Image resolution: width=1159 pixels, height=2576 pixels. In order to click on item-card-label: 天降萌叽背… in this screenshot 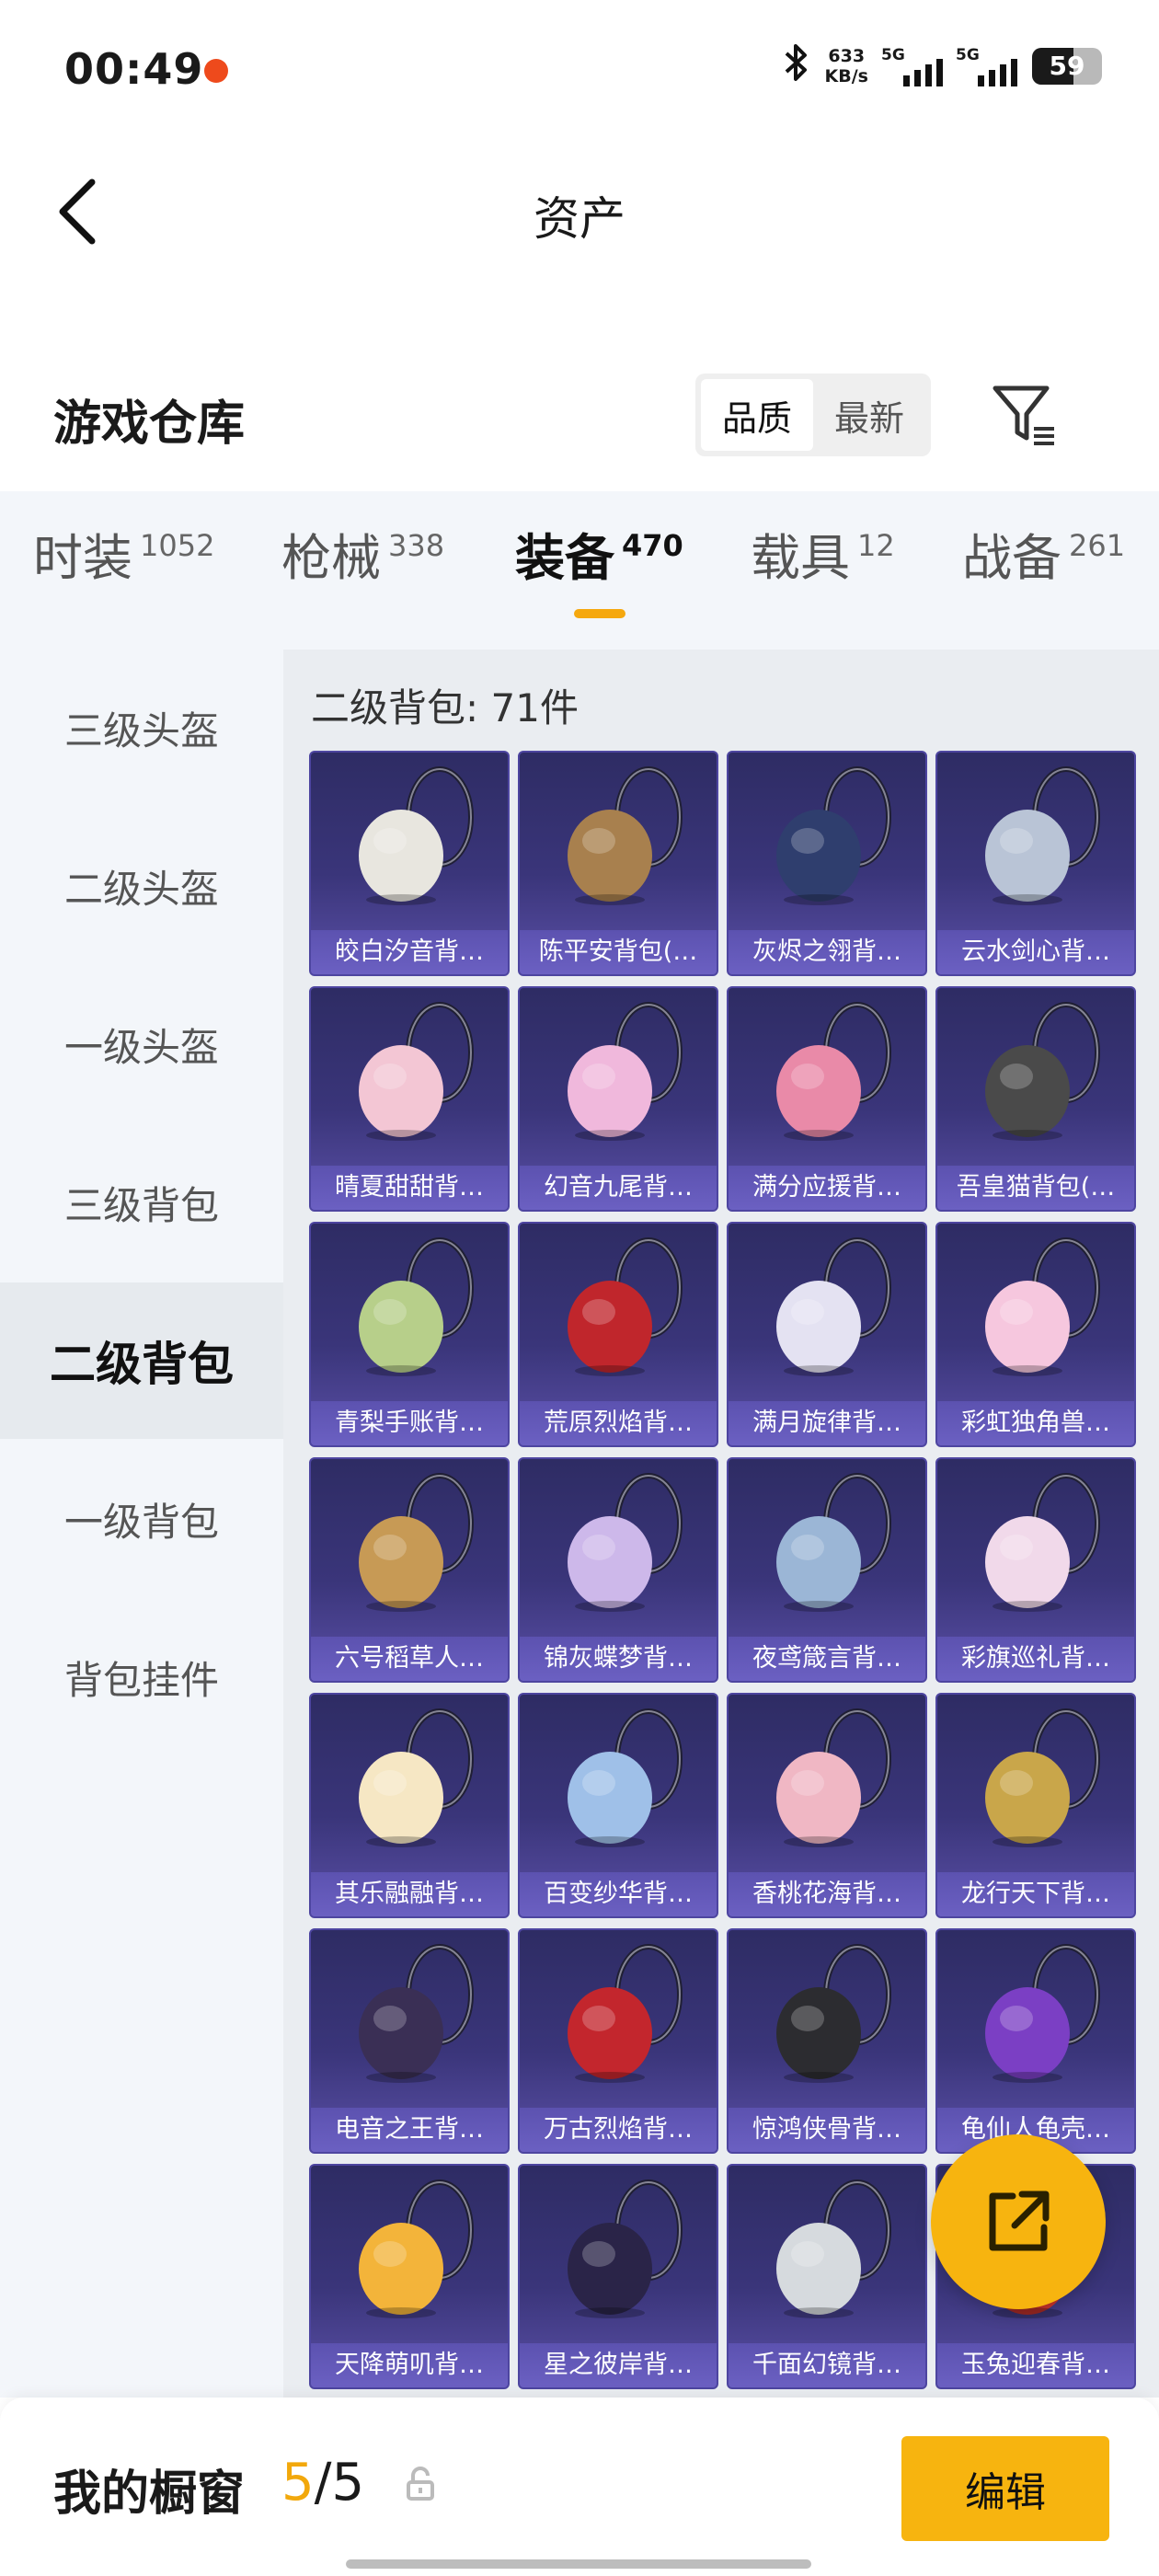, I will do `click(409, 2365)`.